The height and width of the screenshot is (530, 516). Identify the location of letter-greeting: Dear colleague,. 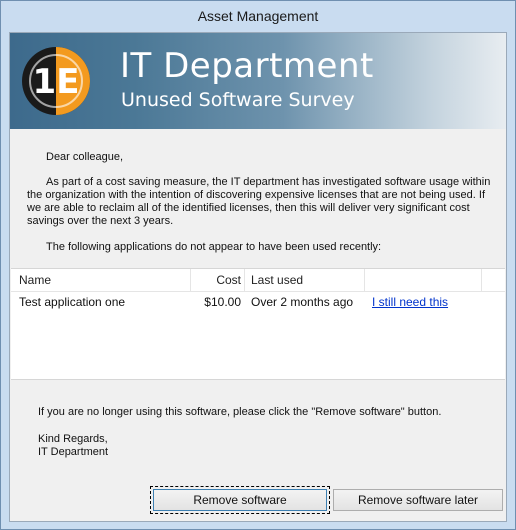
(85, 157).